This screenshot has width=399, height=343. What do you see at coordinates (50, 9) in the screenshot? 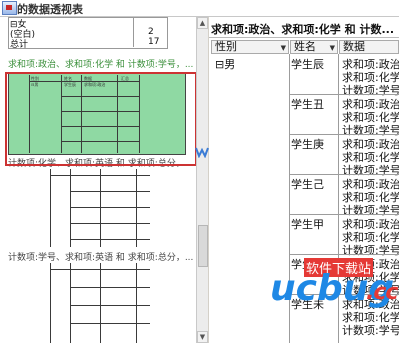
I see `window-title: 的数据透视表` at bounding box center [50, 9].